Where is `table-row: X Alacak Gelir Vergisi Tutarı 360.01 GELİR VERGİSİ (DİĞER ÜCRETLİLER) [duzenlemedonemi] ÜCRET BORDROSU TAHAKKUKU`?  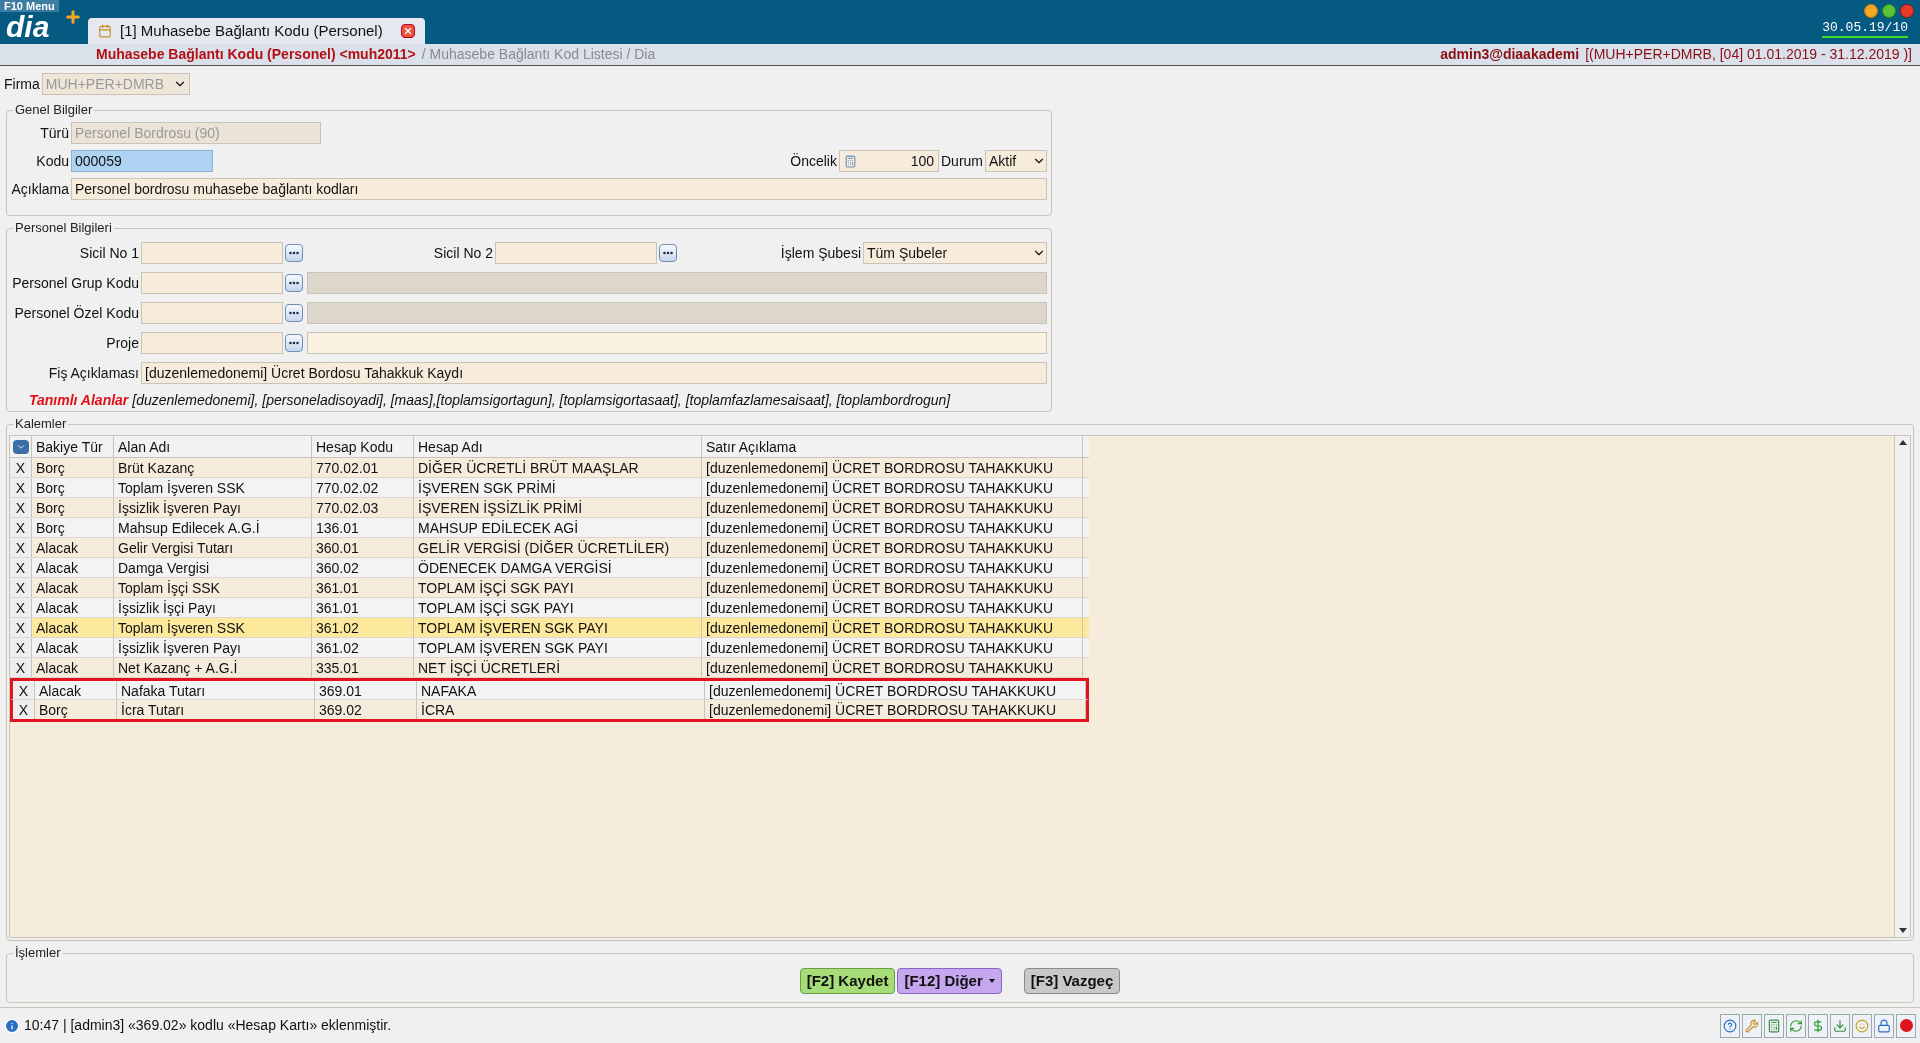
table-row: X Alacak Gelir Vergisi Tutarı 360.01 GELİR VERGİSİ (DİĞER ÜCRETLİLER) [duzenlemedonemi] ÜCRET BORDROSU TAHAKKUKU is located at coordinates (549, 548).